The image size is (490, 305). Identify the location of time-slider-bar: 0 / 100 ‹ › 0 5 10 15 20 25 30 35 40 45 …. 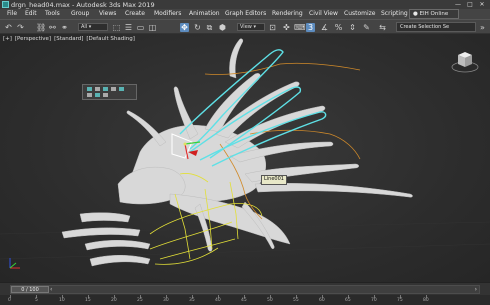
(245, 293).